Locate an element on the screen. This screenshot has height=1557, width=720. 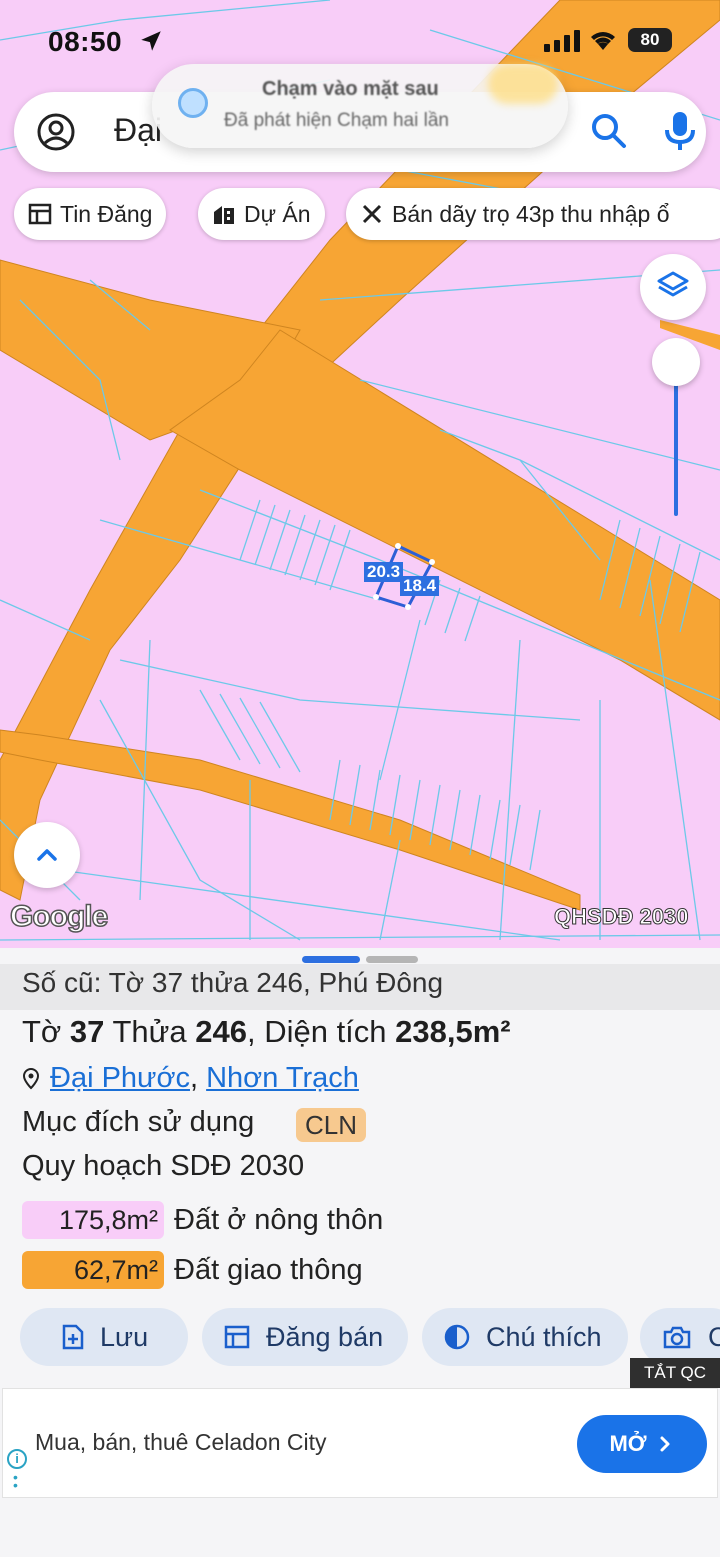
chip-du-an: Dự Án is located at coordinates (261, 214).